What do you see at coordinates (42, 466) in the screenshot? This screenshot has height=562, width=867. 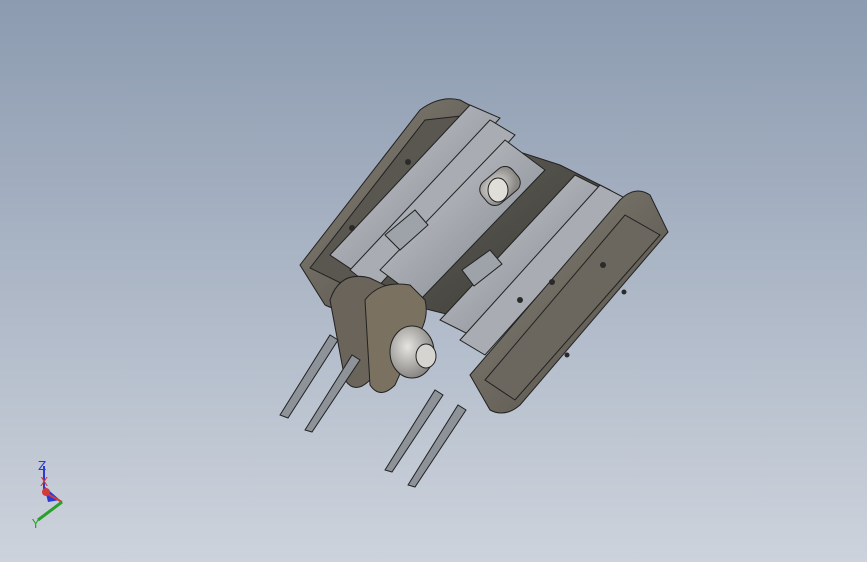 I see `z-axis-label: Z` at bounding box center [42, 466].